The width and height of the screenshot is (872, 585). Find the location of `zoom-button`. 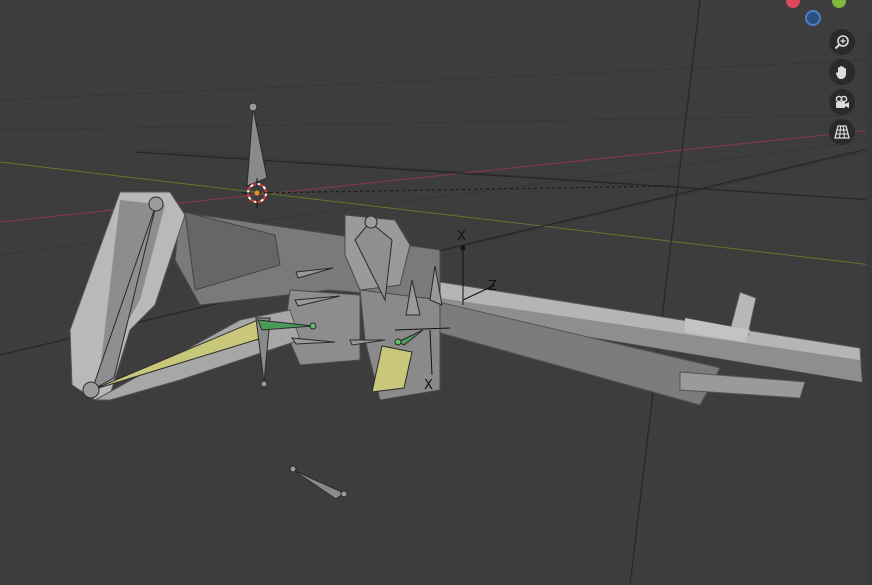

zoom-button is located at coordinates (842, 42).